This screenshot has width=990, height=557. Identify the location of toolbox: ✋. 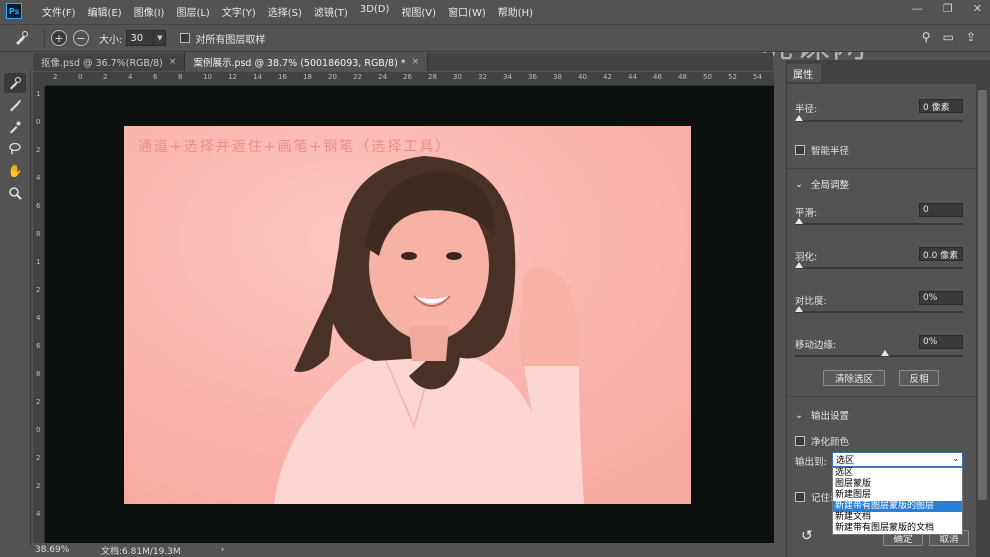
(15, 308).